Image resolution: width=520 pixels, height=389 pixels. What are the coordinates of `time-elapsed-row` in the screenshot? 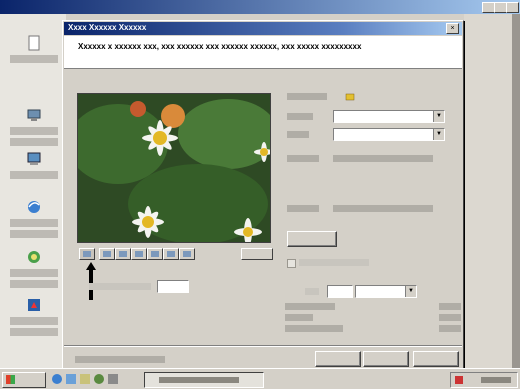 It's located at (373, 308).